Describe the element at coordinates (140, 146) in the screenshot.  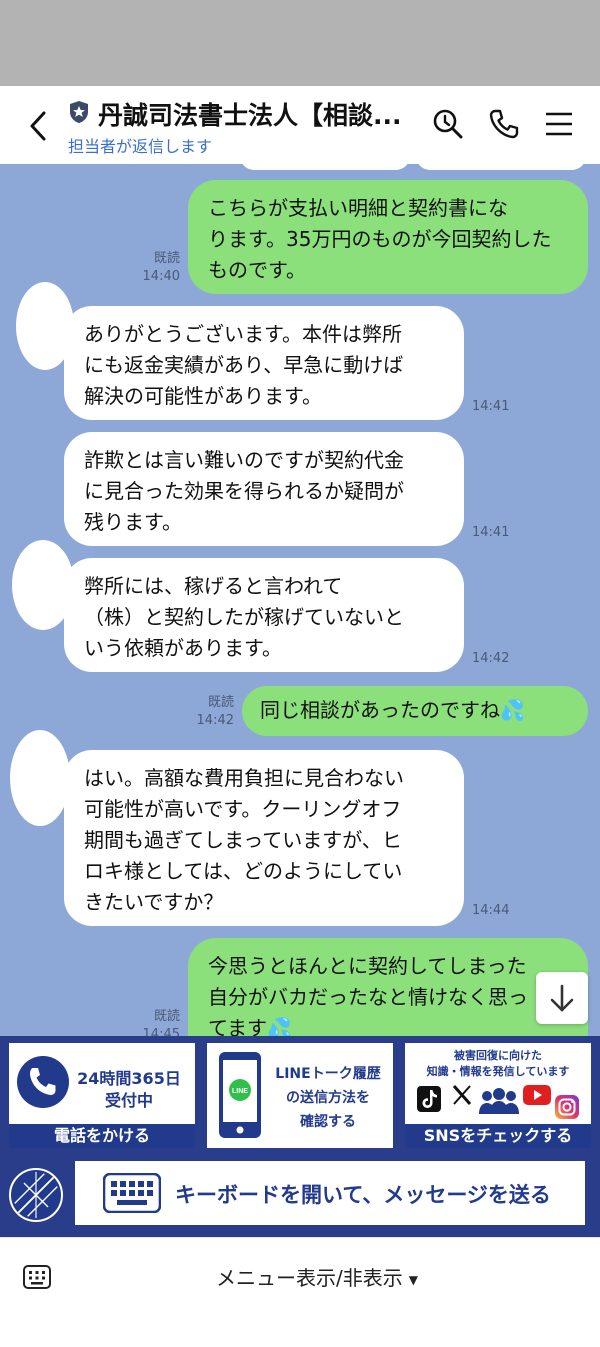
I see `chat-subtitle: 担当者が返信します` at that location.